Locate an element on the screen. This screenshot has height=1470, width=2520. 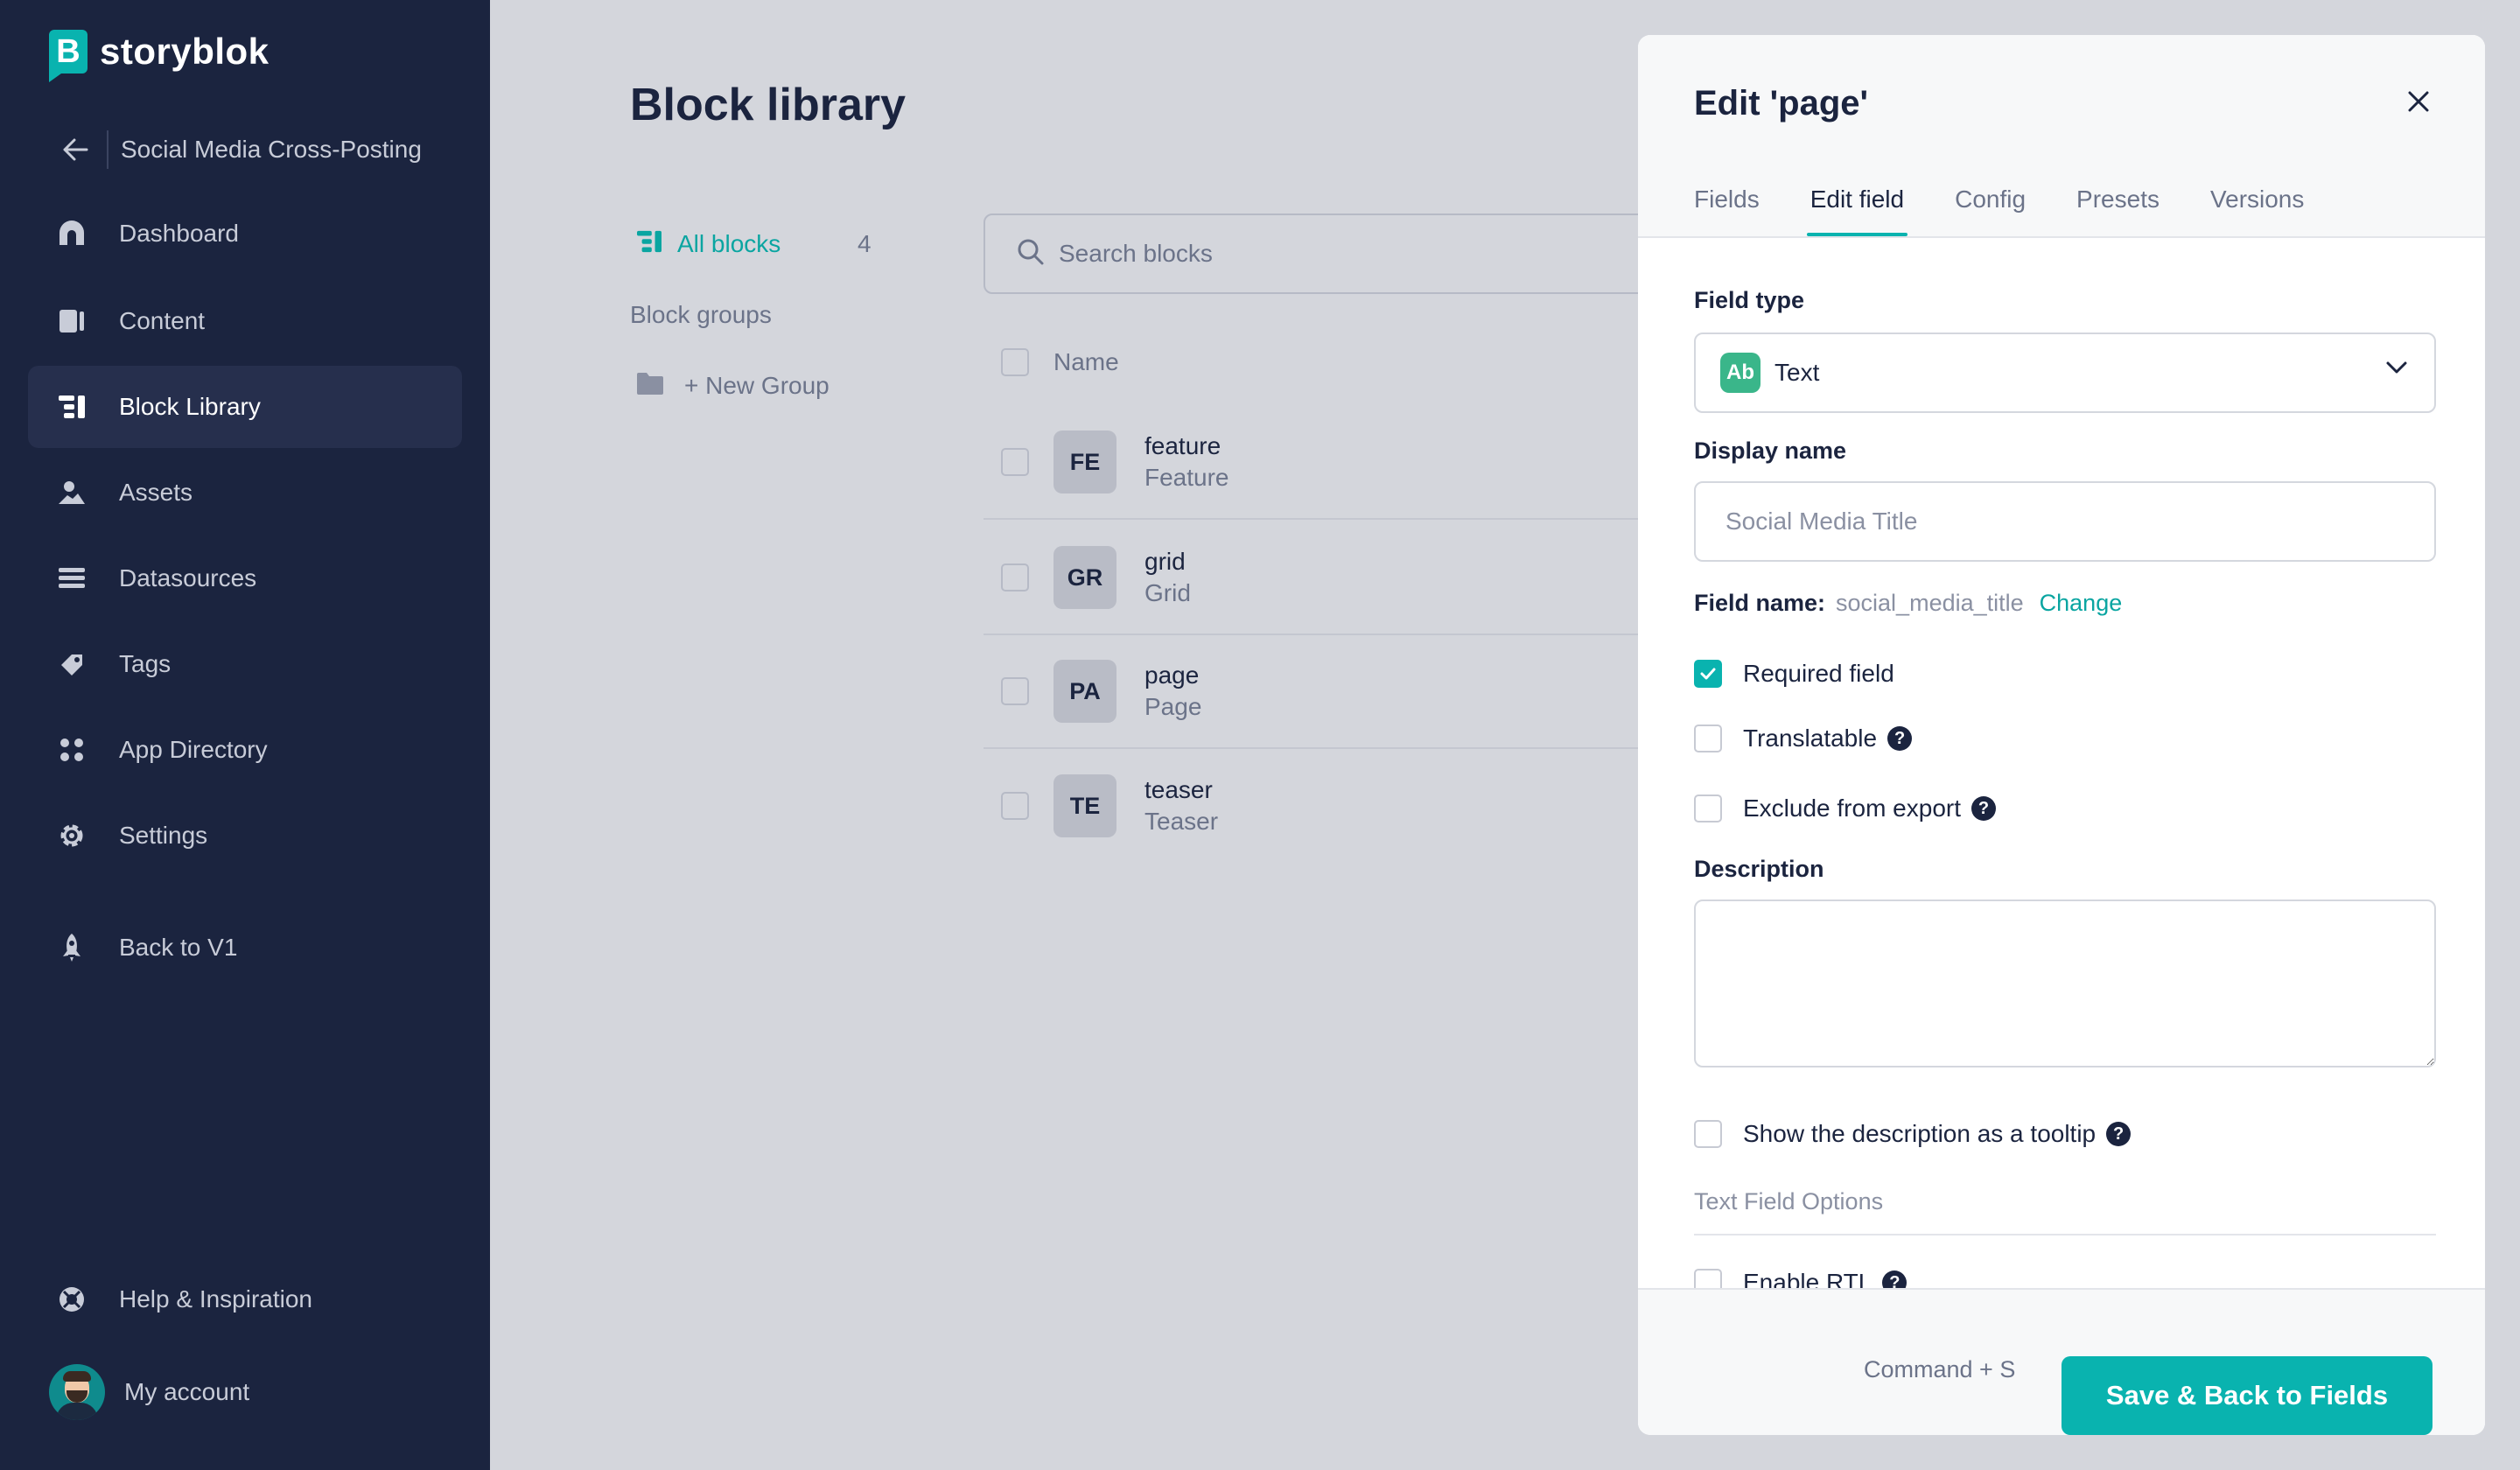
sidebar-item-label: Settings is located at coordinates (163, 835).